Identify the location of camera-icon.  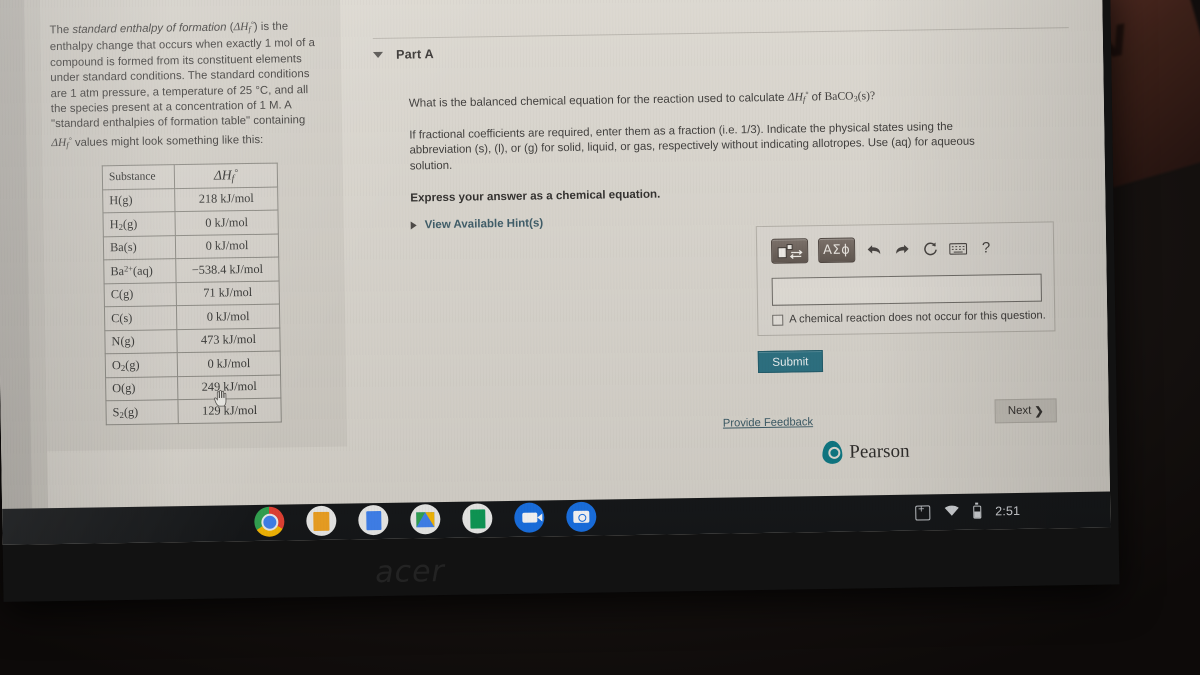
(581, 517).